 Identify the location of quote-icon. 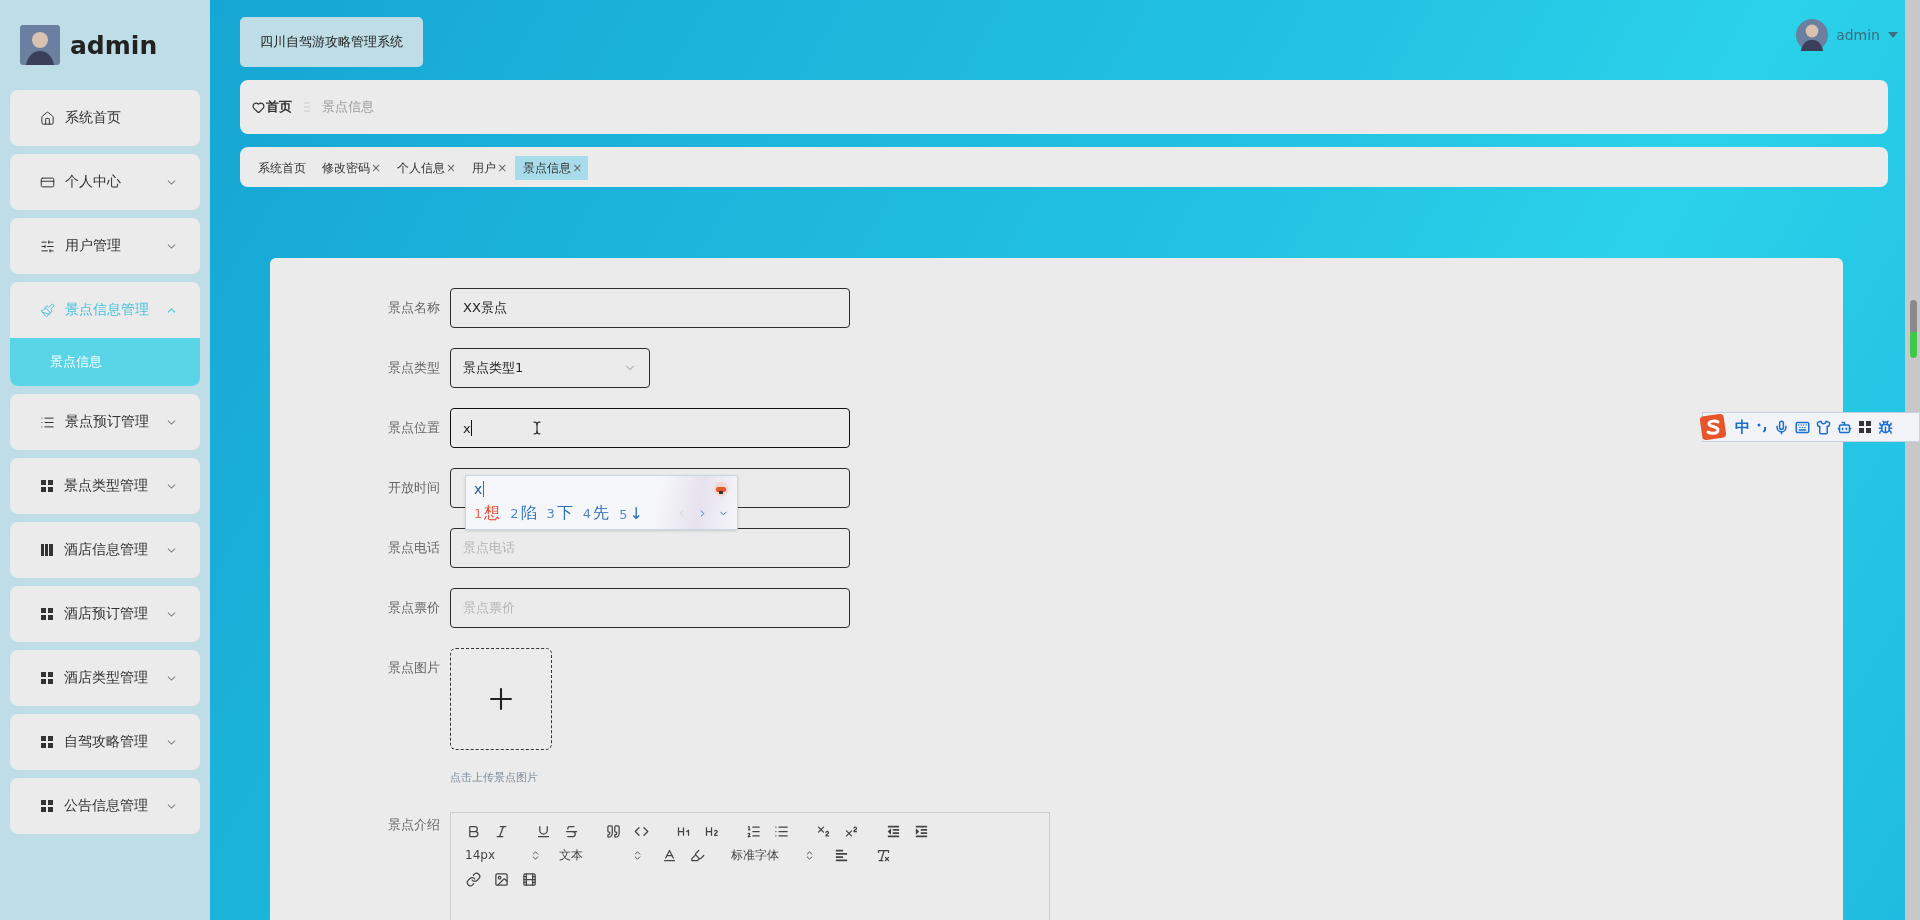
(613, 831).